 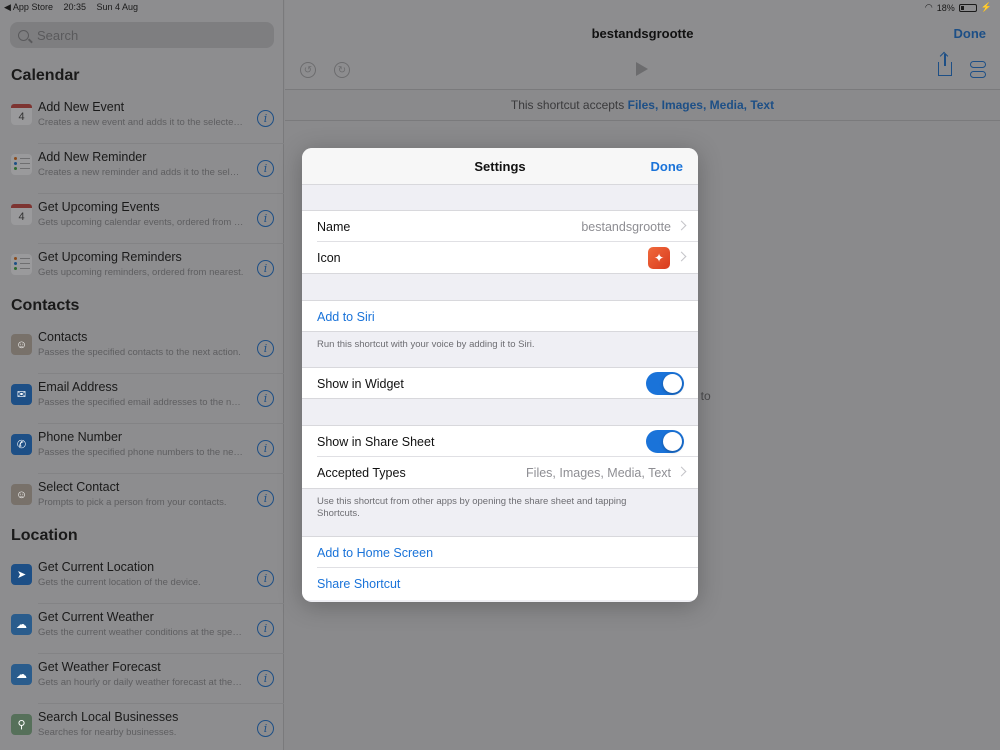 I want to click on share-shortcut-row: Share Shortcut, so click(x=500, y=584).